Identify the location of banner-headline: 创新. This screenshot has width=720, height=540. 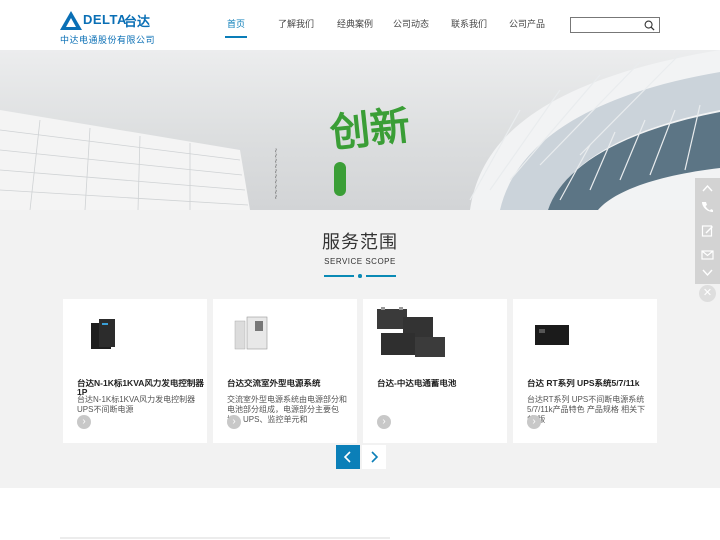
(370, 129).